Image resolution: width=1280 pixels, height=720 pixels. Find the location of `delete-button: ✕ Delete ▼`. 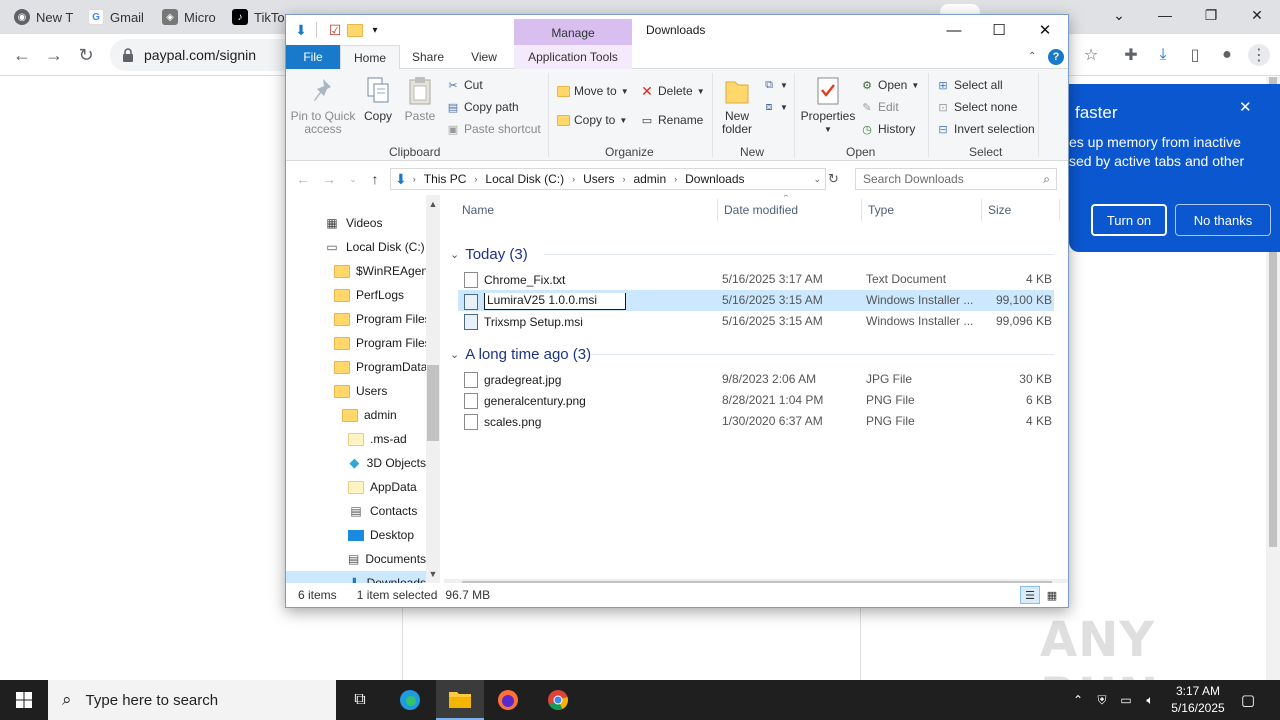

delete-button: ✕ Delete ▼ is located at coordinates (672, 91).